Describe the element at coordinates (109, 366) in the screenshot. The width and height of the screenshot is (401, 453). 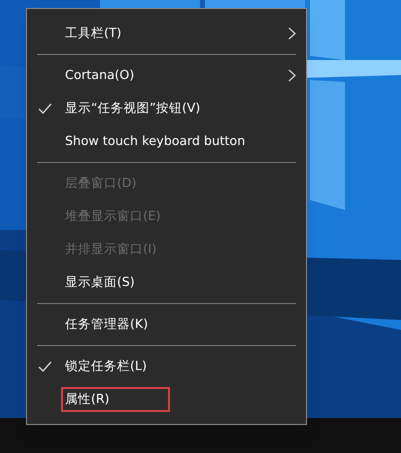
I see `menu-item: 锁定任务栏(L)` at that location.